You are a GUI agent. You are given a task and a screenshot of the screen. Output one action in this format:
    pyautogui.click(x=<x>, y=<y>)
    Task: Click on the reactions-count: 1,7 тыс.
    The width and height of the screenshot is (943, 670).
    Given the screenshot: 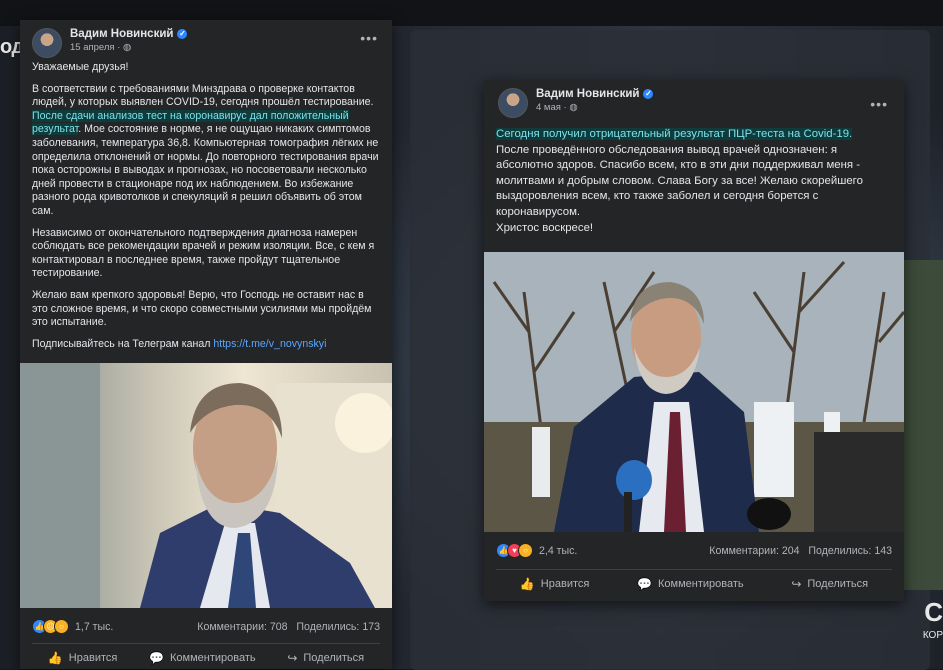 What is the action you would take?
    pyautogui.click(x=94, y=627)
    